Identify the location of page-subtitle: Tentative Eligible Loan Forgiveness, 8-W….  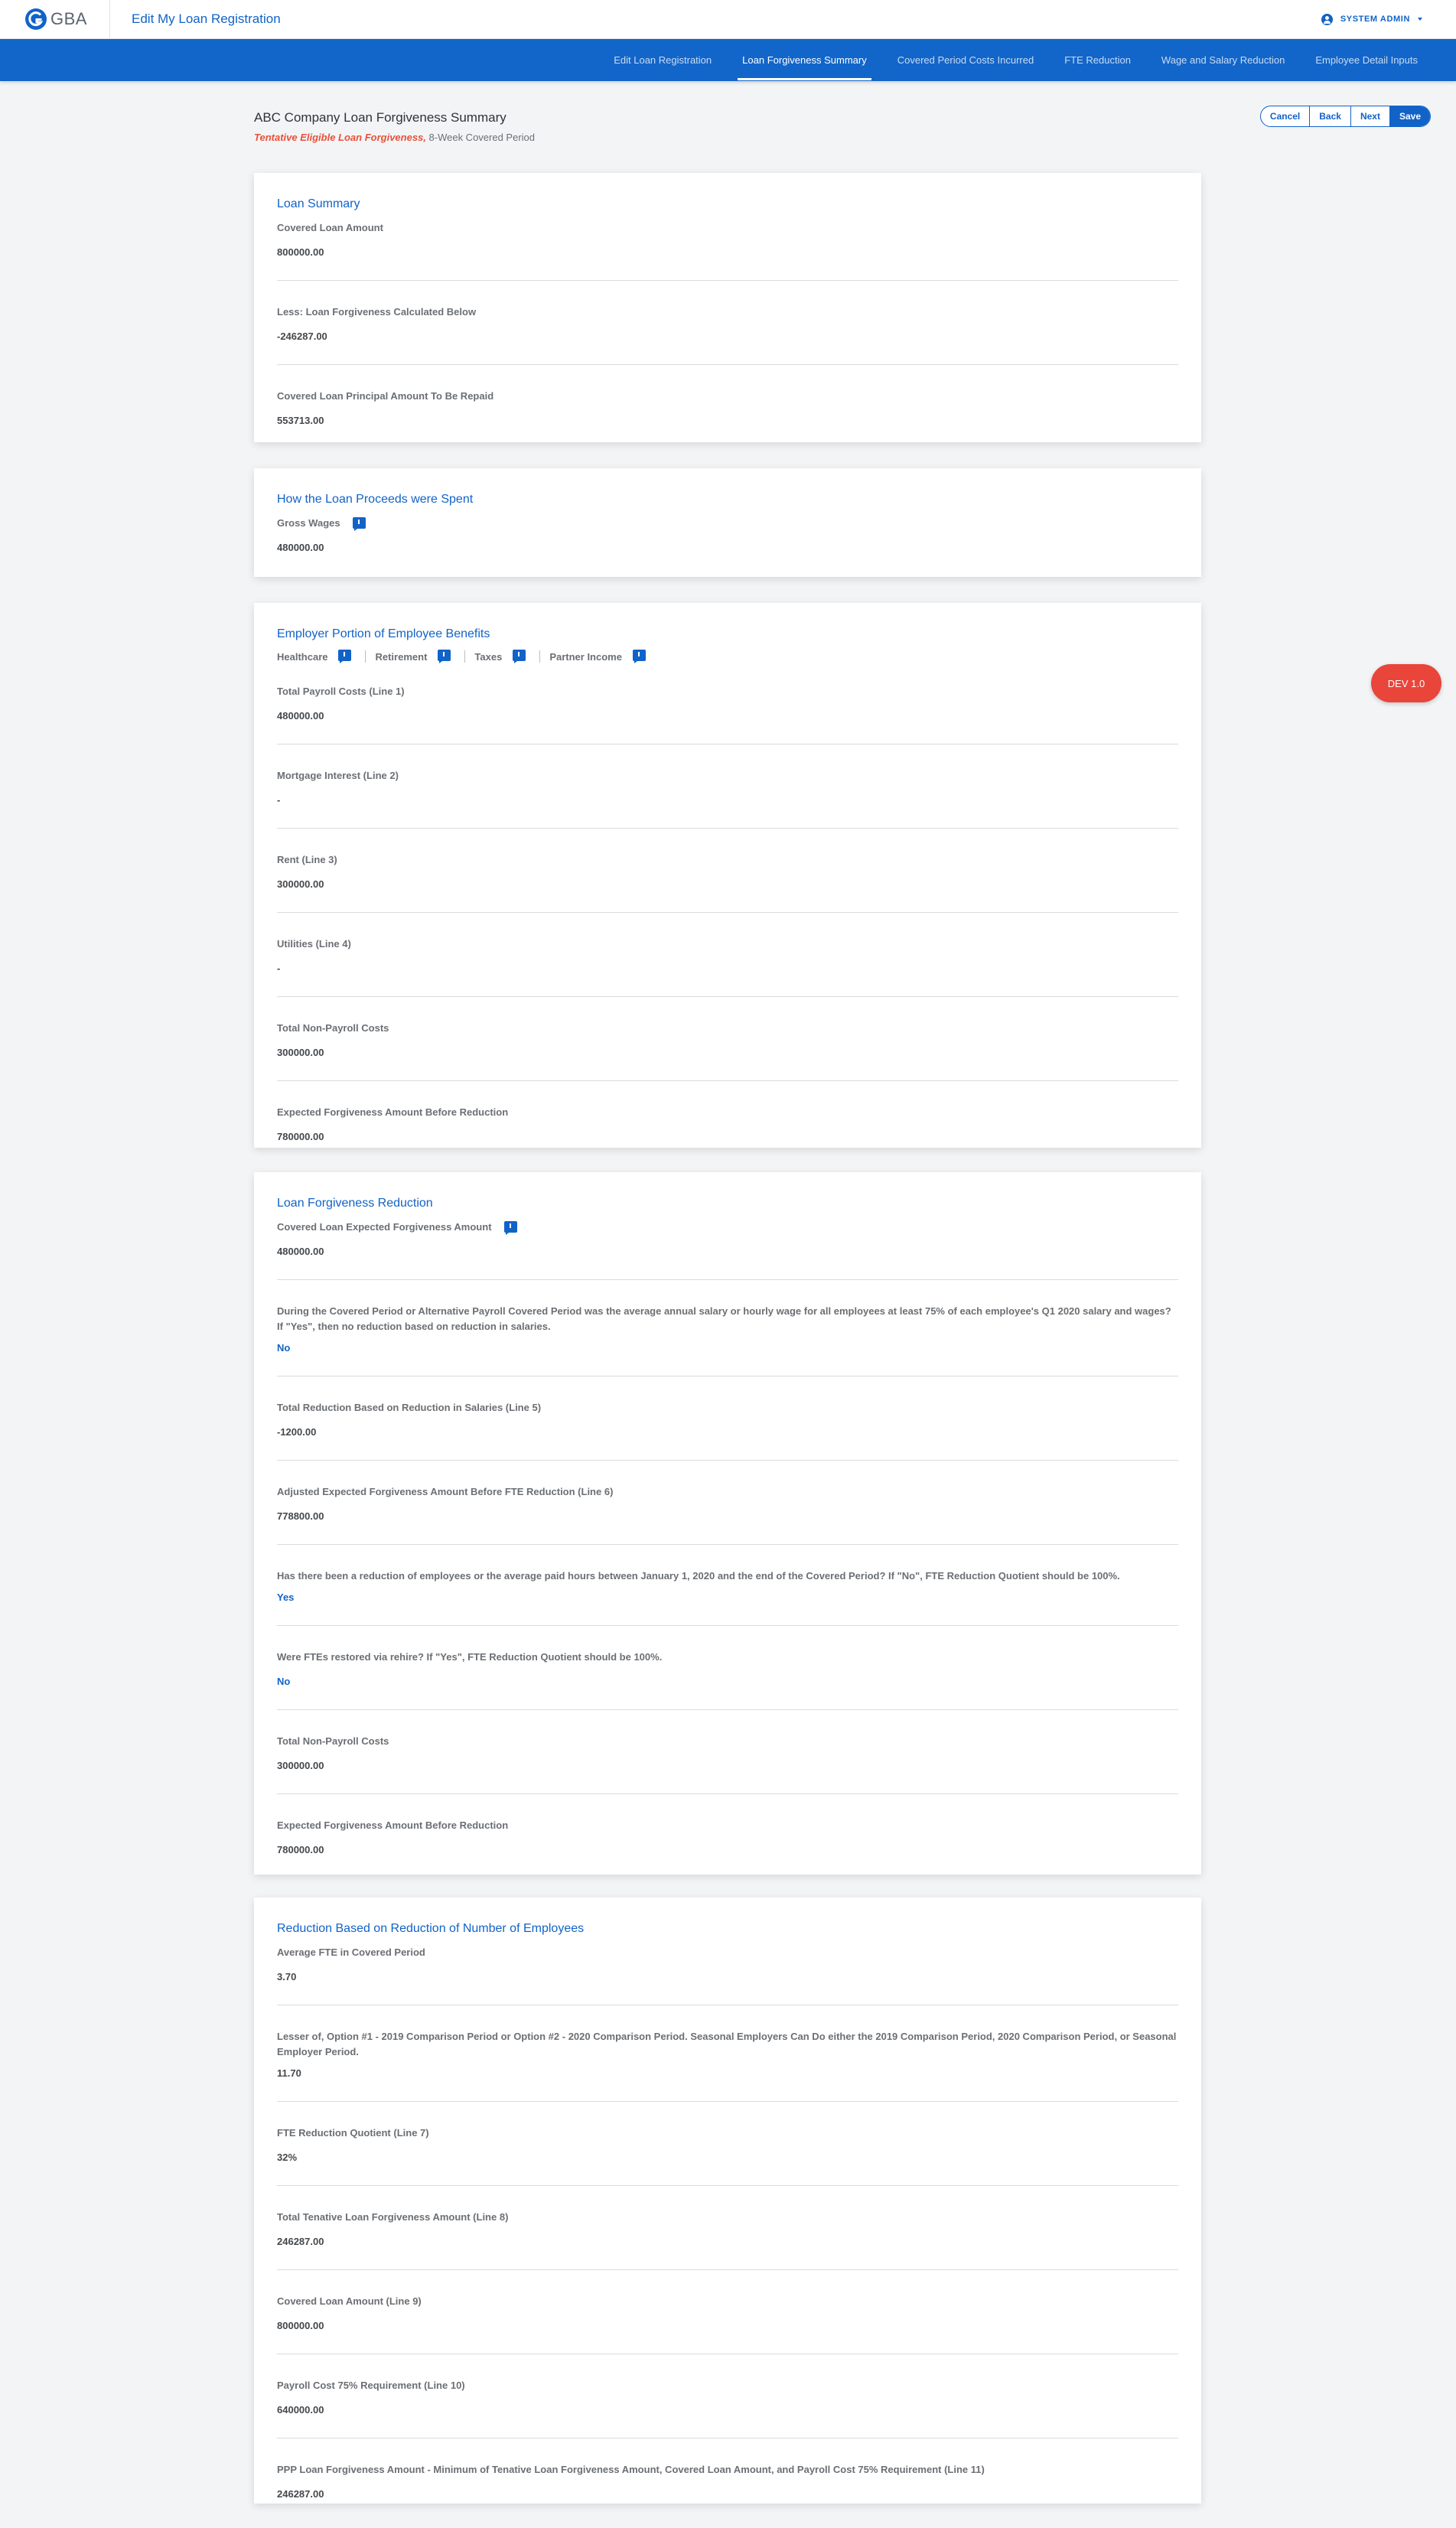
(394, 138).